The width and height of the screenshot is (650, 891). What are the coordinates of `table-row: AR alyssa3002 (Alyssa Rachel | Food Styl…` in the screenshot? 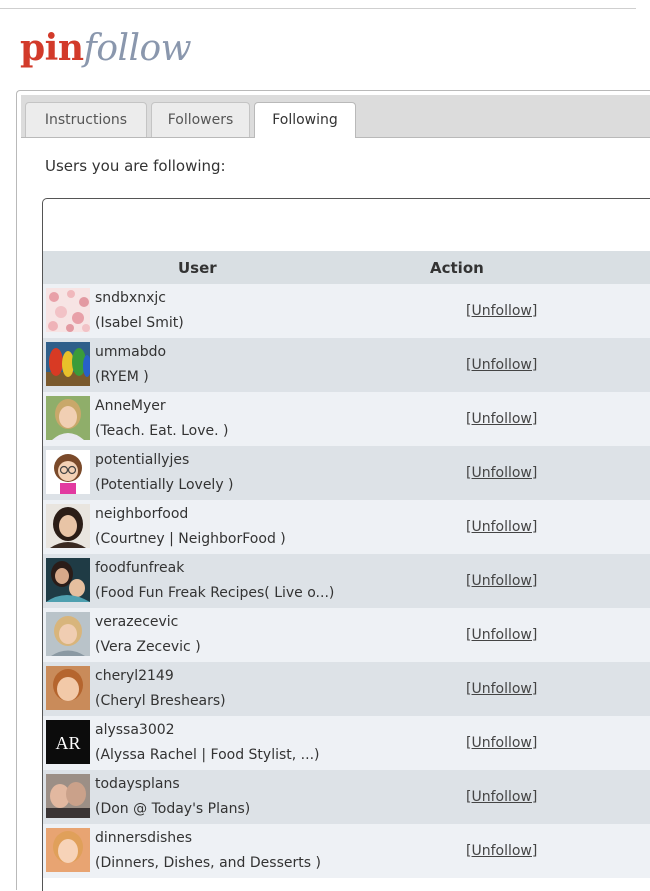 It's located at (346, 743).